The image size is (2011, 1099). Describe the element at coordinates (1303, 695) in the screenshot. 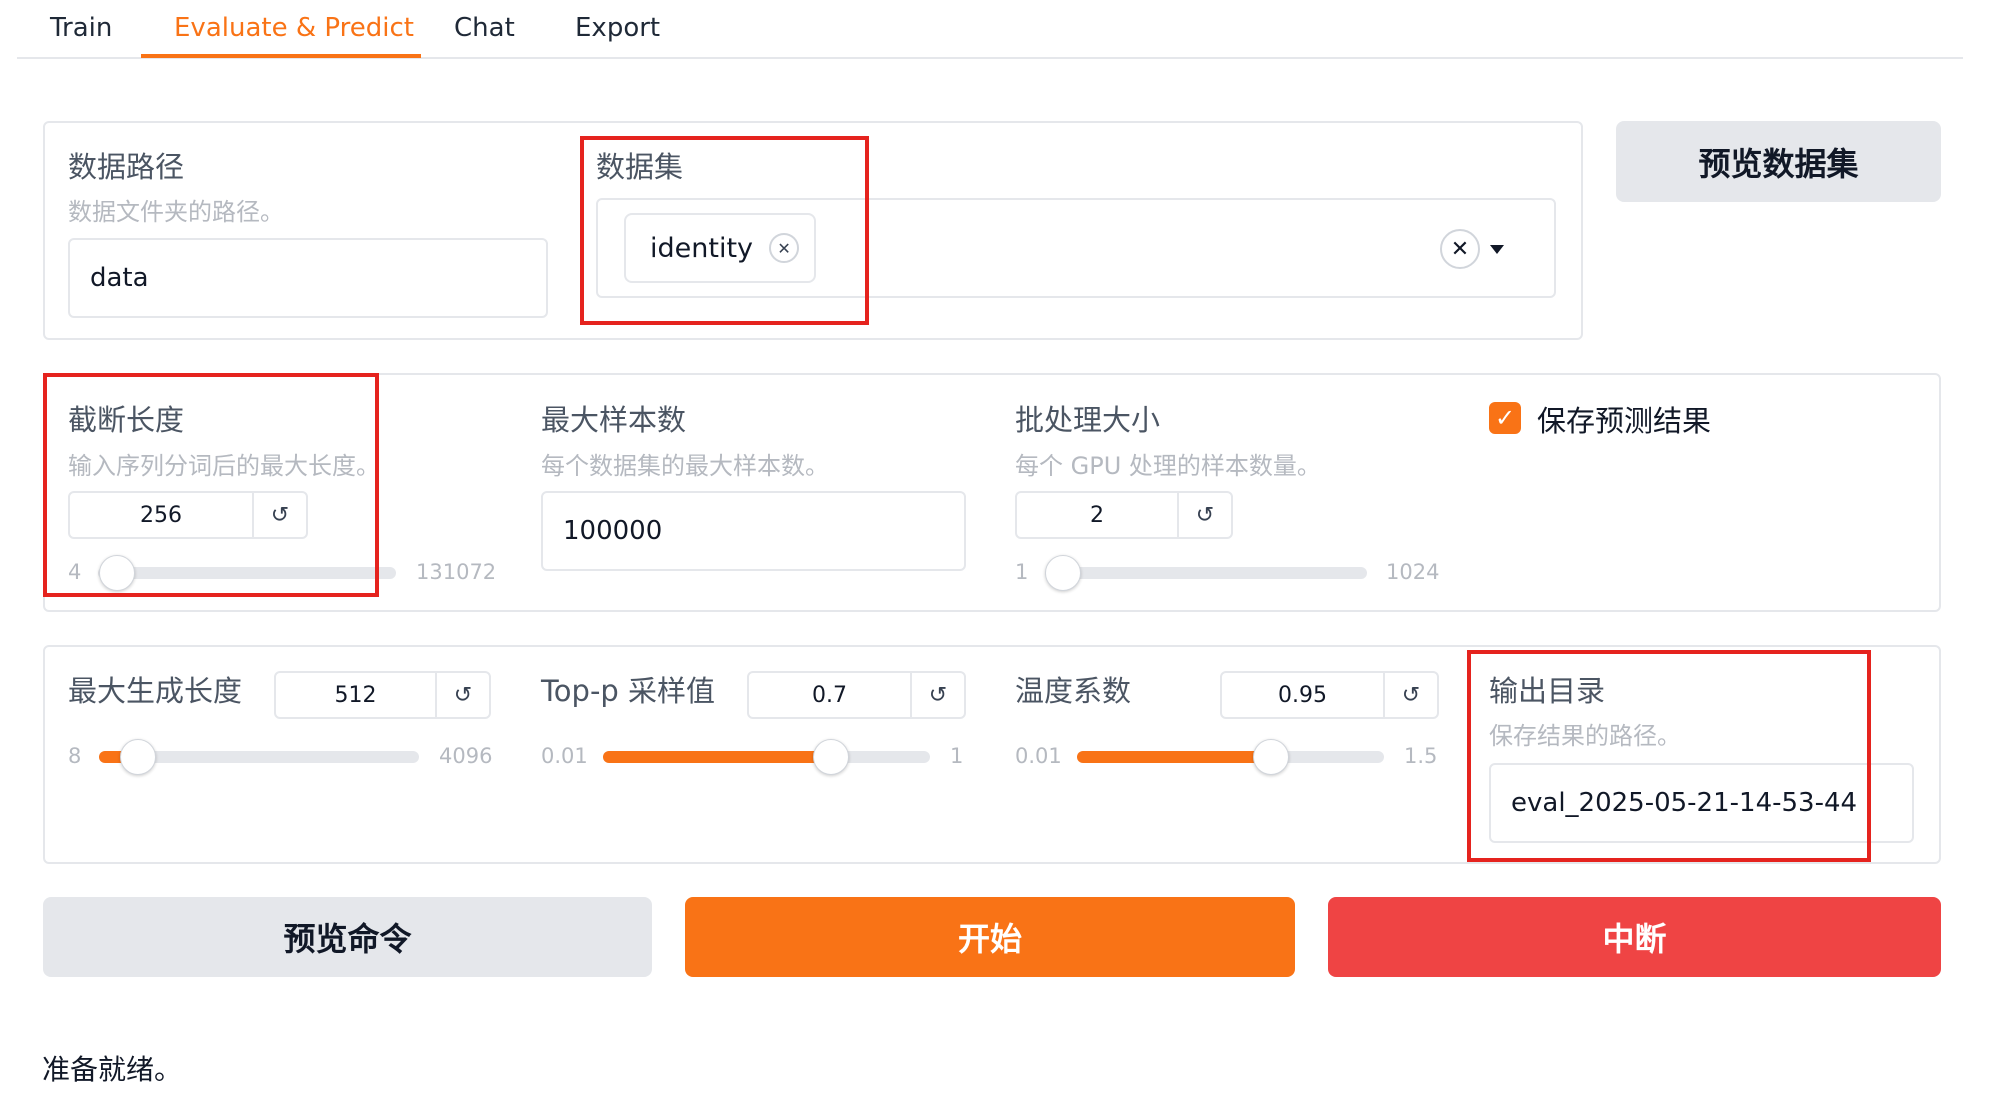

I see `temperature-value: 0.95` at that location.